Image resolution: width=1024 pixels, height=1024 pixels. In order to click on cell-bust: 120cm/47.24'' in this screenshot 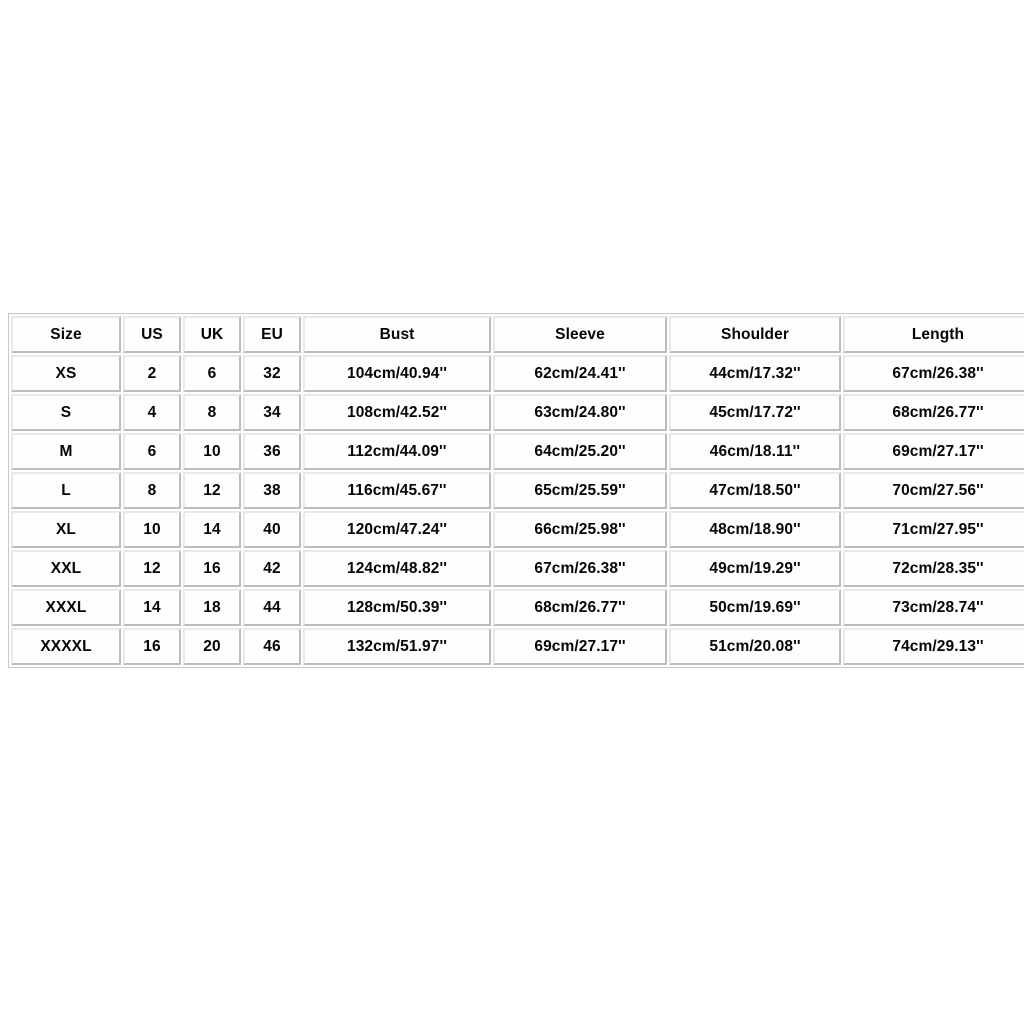, I will do `click(397, 529)`.